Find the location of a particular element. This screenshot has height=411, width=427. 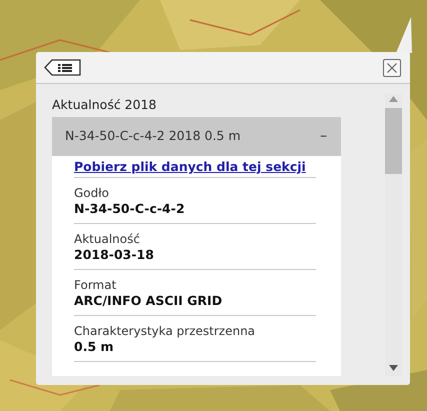

accordion-title: N-34-50-C-c-4-2 2018 0.5 m is located at coordinates (153, 136).